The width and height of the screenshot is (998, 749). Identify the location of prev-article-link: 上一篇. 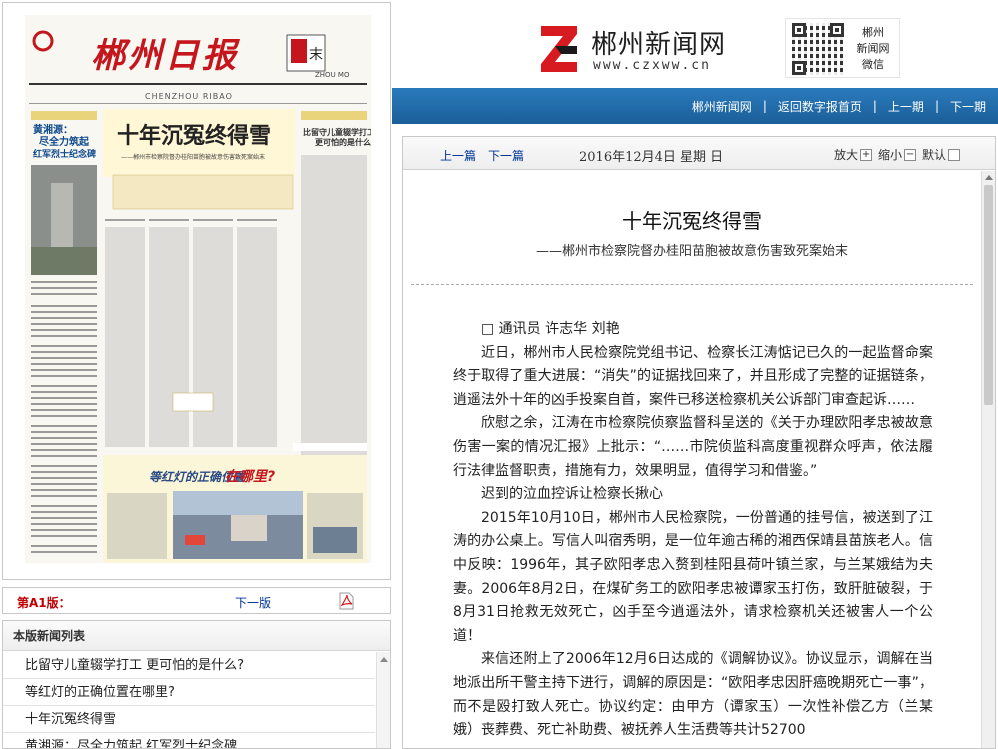
(458, 155).